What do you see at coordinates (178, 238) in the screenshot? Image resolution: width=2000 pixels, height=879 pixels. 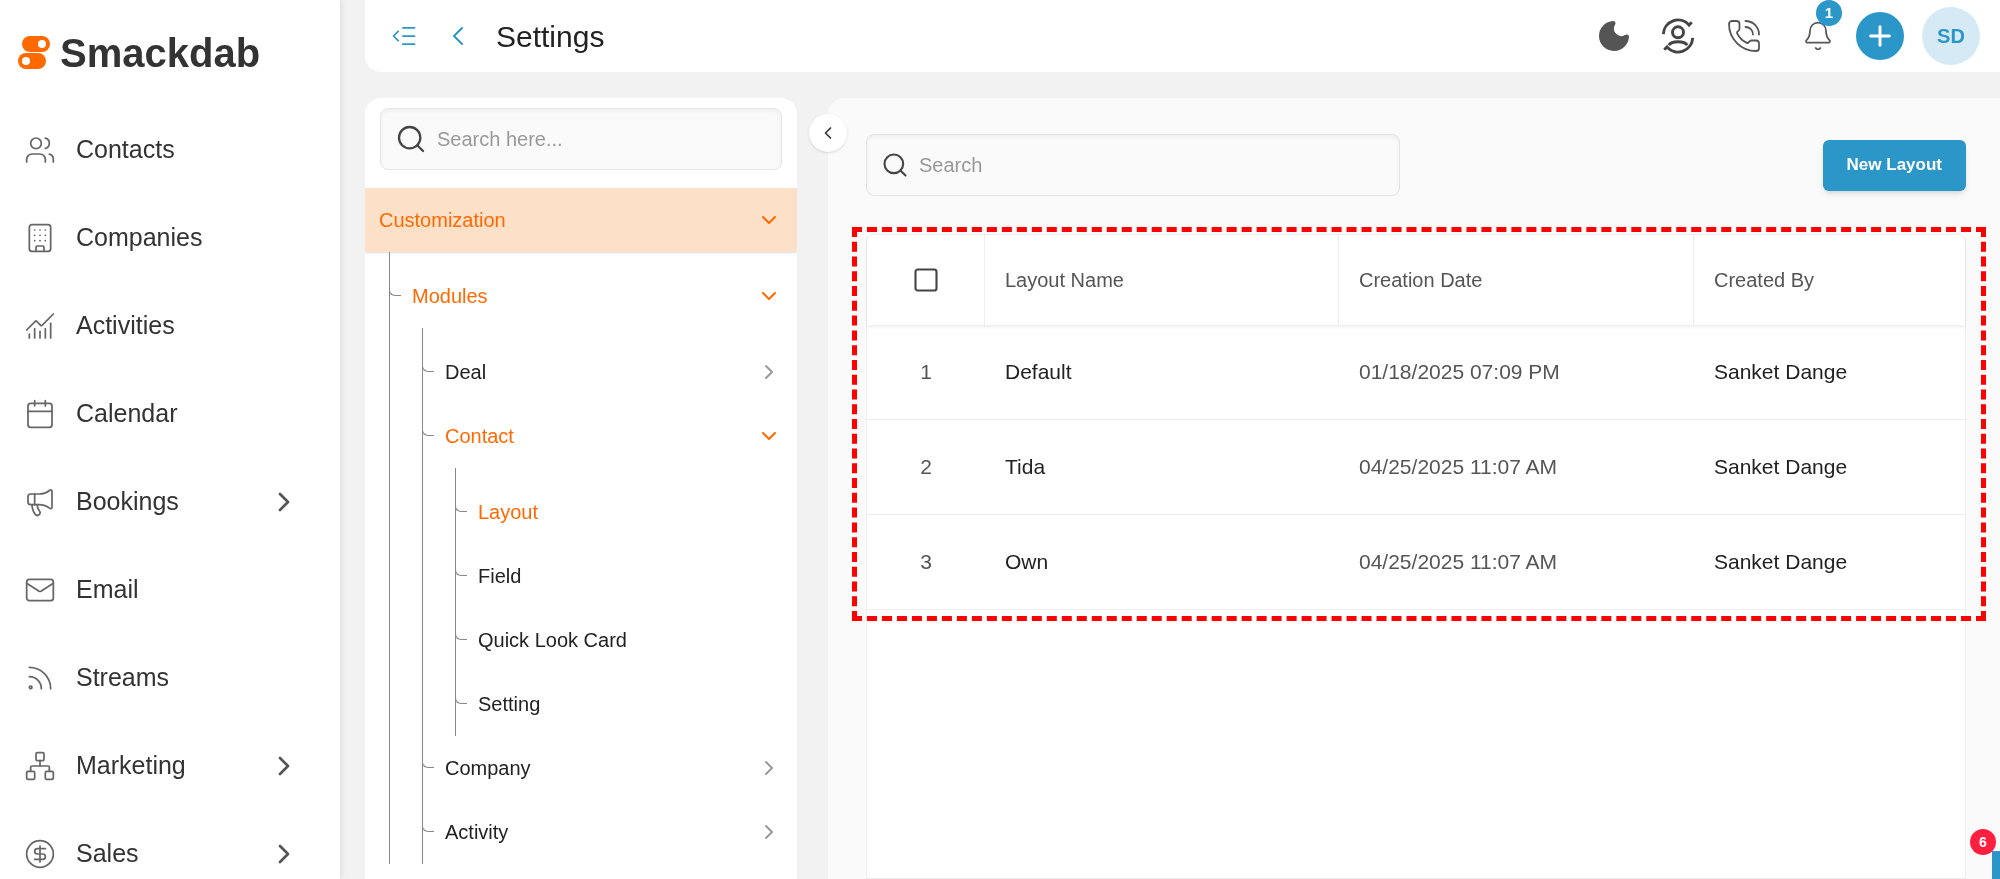 I see `sidebar-item: Companies` at bounding box center [178, 238].